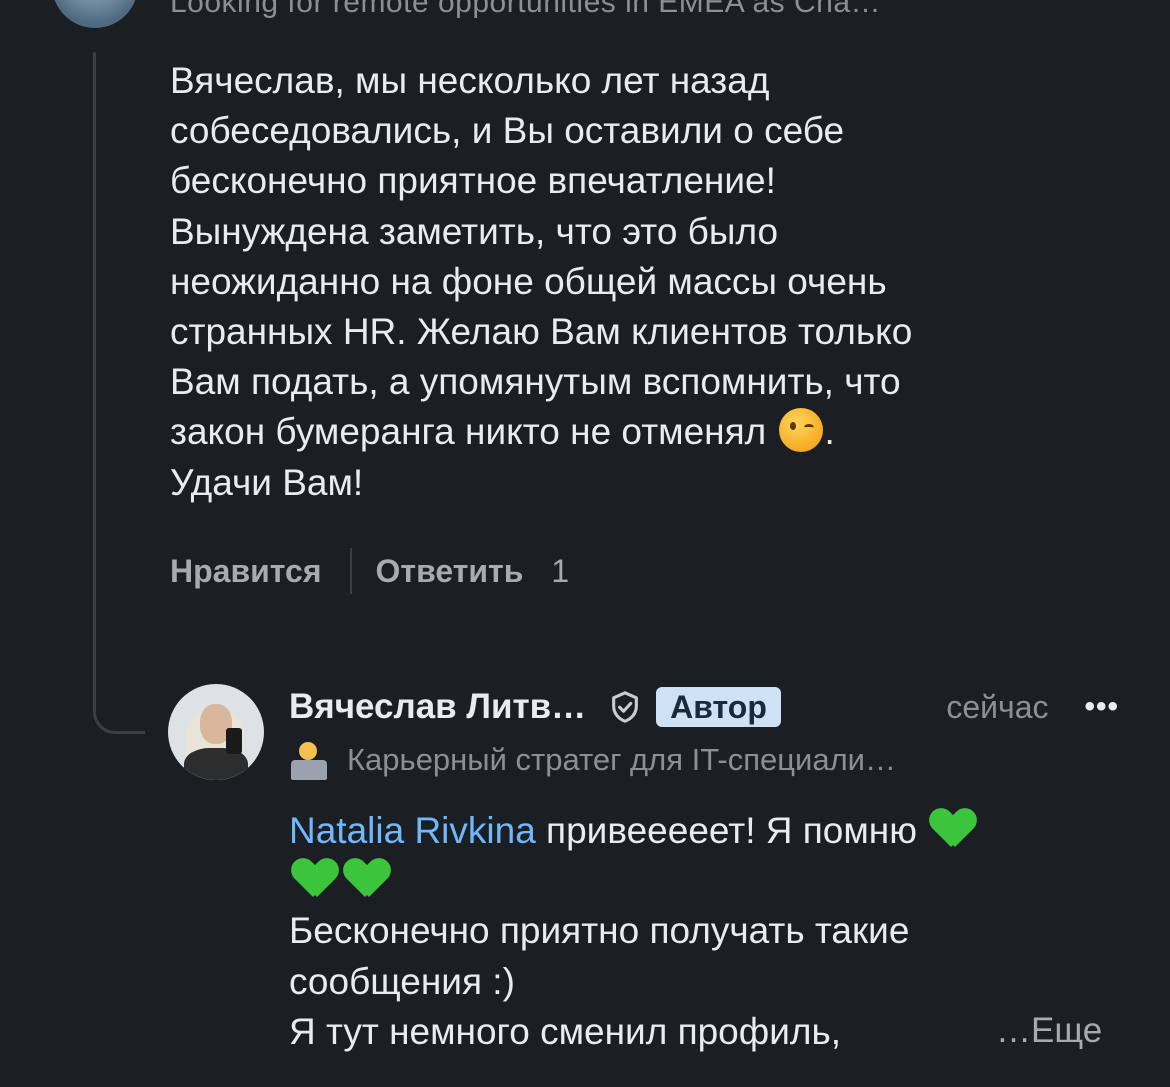 The width and height of the screenshot is (1170, 1087). What do you see at coordinates (599, 931) in the screenshot?
I see `reply-line: Бесконечно приятно получать такие` at bounding box center [599, 931].